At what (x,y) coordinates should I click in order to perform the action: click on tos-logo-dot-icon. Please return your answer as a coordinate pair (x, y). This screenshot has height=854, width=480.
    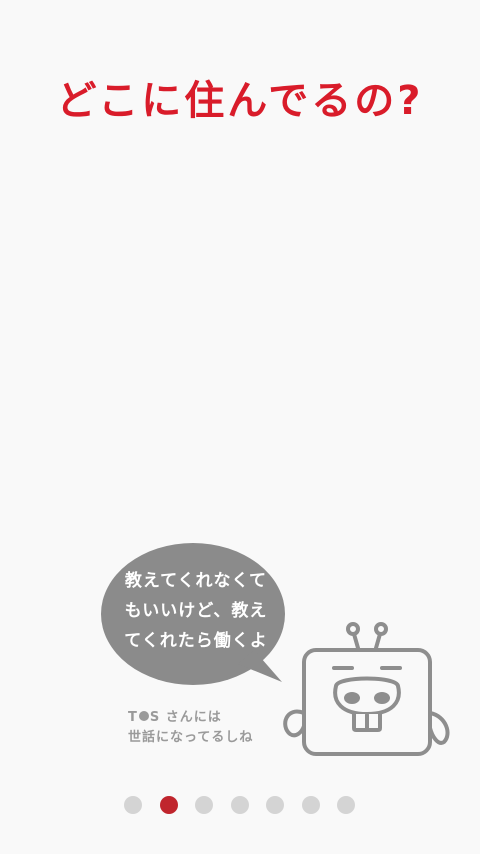
    Looking at the image, I should click on (143, 716).